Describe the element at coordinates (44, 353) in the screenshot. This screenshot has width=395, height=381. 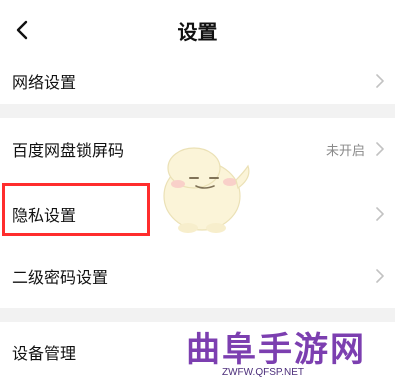
I see `settings-item-label: 设备管理` at that location.